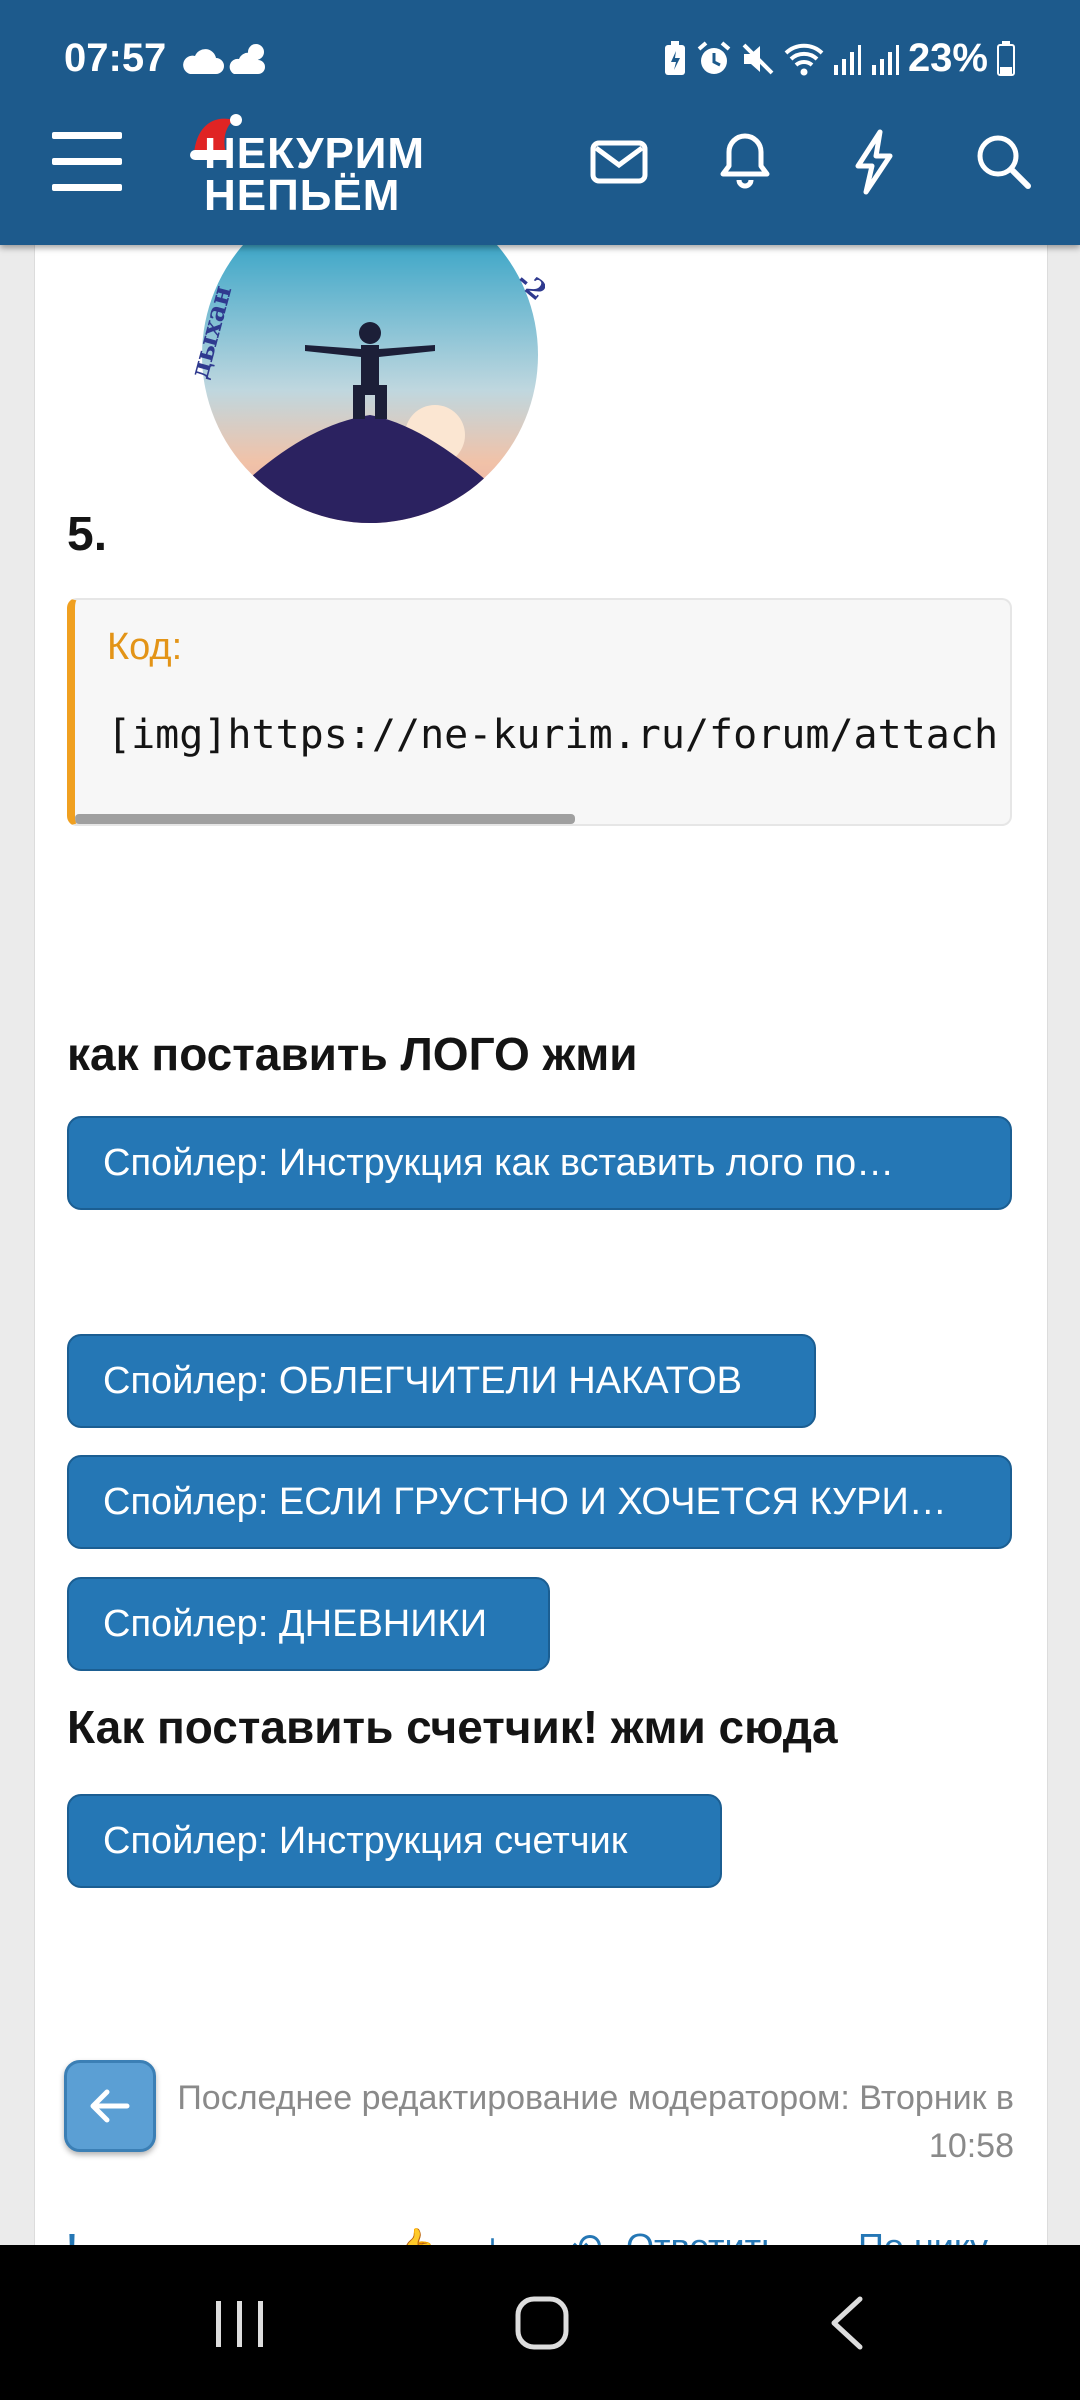 Image resolution: width=1080 pixels, height=2400 pixels. I want to click on cloud-icon, so click(203, 61).